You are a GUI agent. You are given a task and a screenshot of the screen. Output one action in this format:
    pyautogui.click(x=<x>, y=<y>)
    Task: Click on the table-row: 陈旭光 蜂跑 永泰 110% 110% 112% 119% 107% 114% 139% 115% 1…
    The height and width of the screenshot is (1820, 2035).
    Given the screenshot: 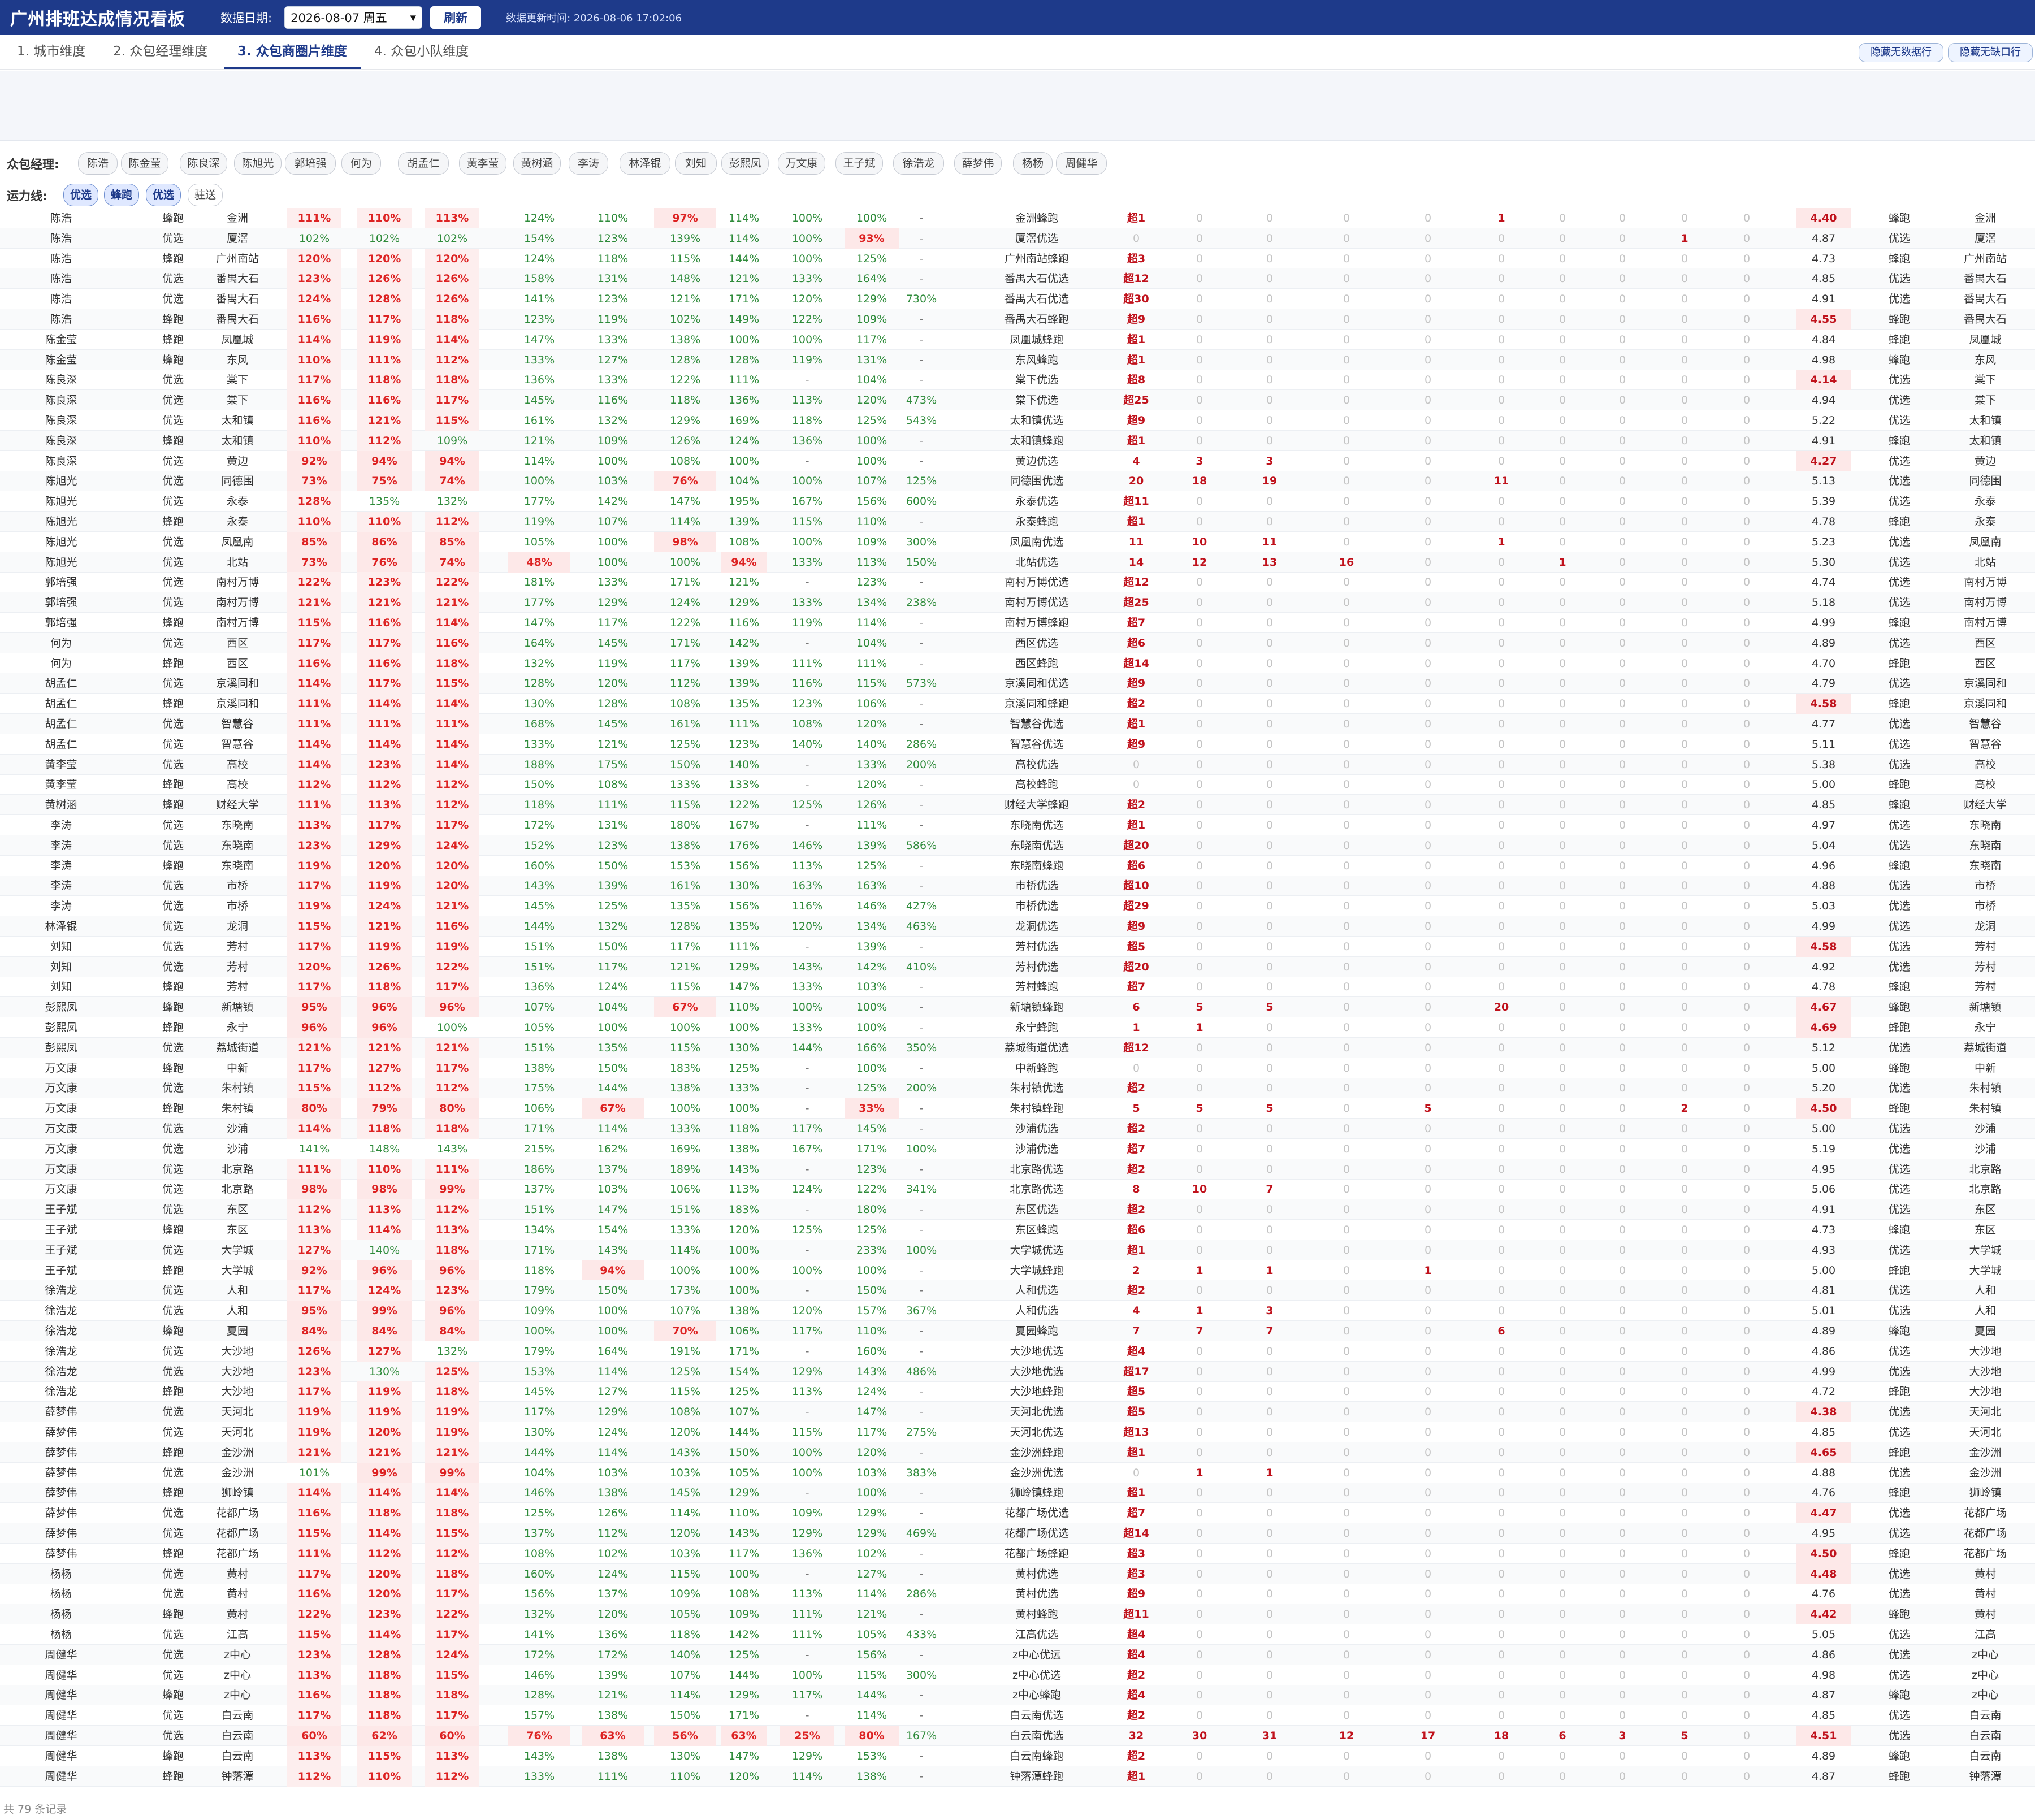 What is the action you would take?
    pyautogui.click(x=1017, y=522)
    